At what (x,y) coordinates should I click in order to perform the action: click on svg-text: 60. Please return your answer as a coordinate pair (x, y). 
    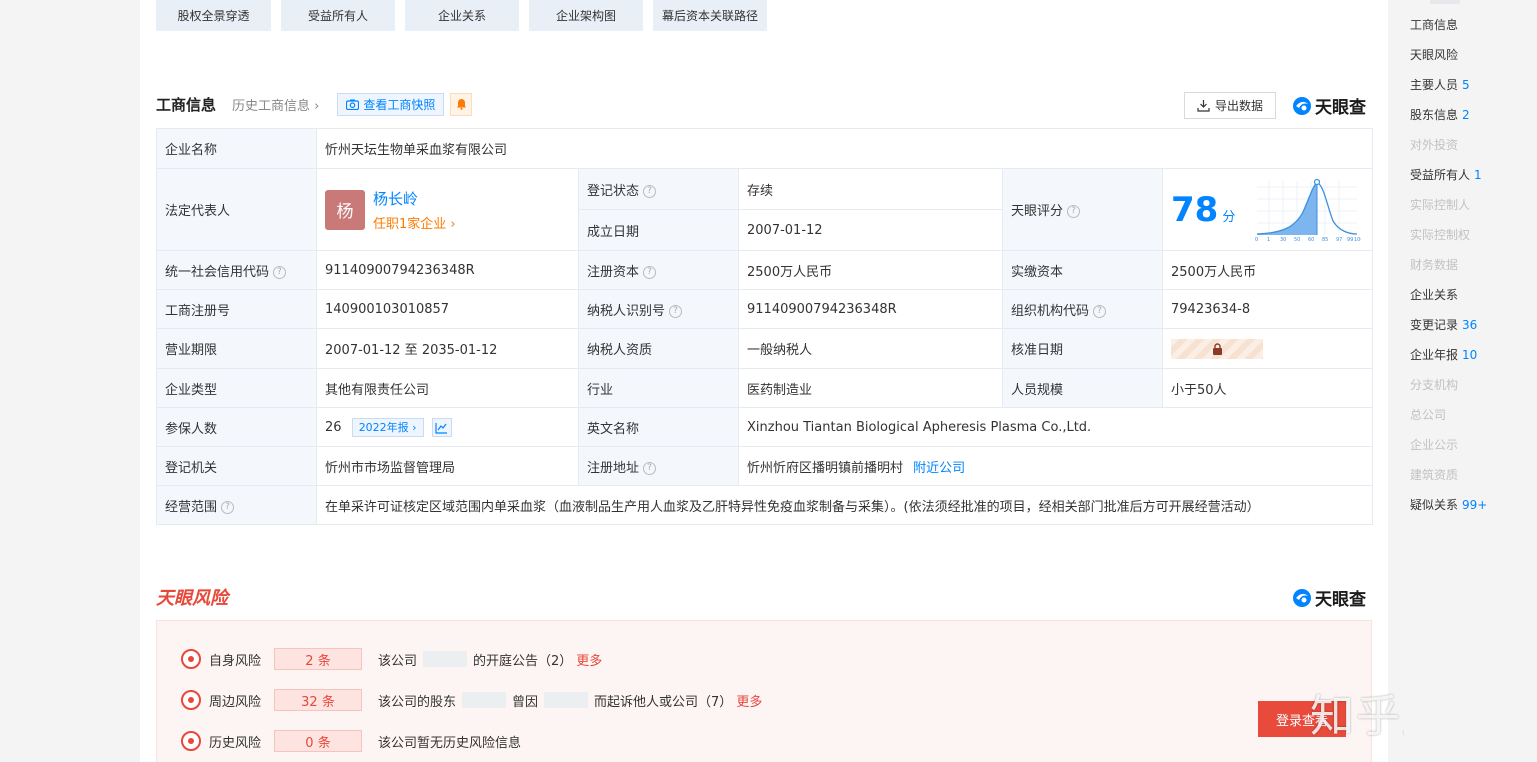
    Looking at the image, I should click on (1311, 240).